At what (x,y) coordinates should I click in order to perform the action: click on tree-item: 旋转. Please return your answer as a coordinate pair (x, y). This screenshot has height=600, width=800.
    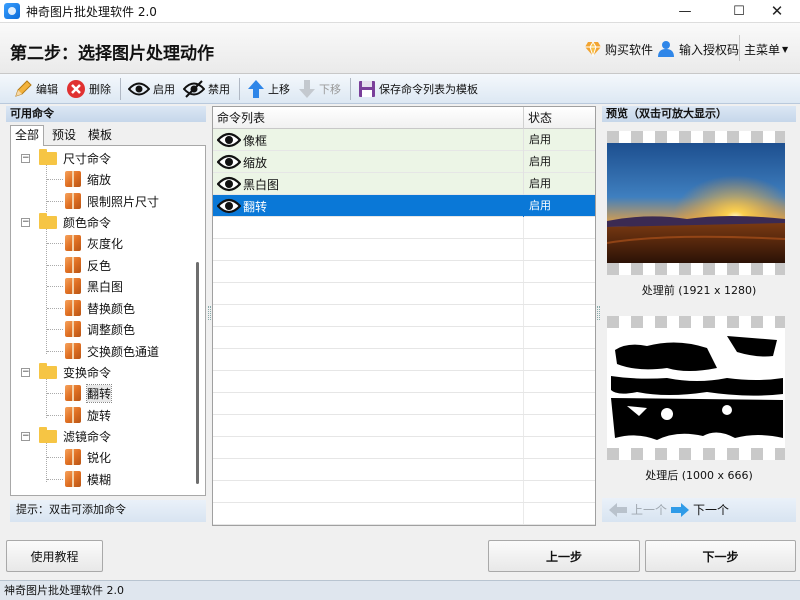
    Looking at the image, I should click on (88, 415).